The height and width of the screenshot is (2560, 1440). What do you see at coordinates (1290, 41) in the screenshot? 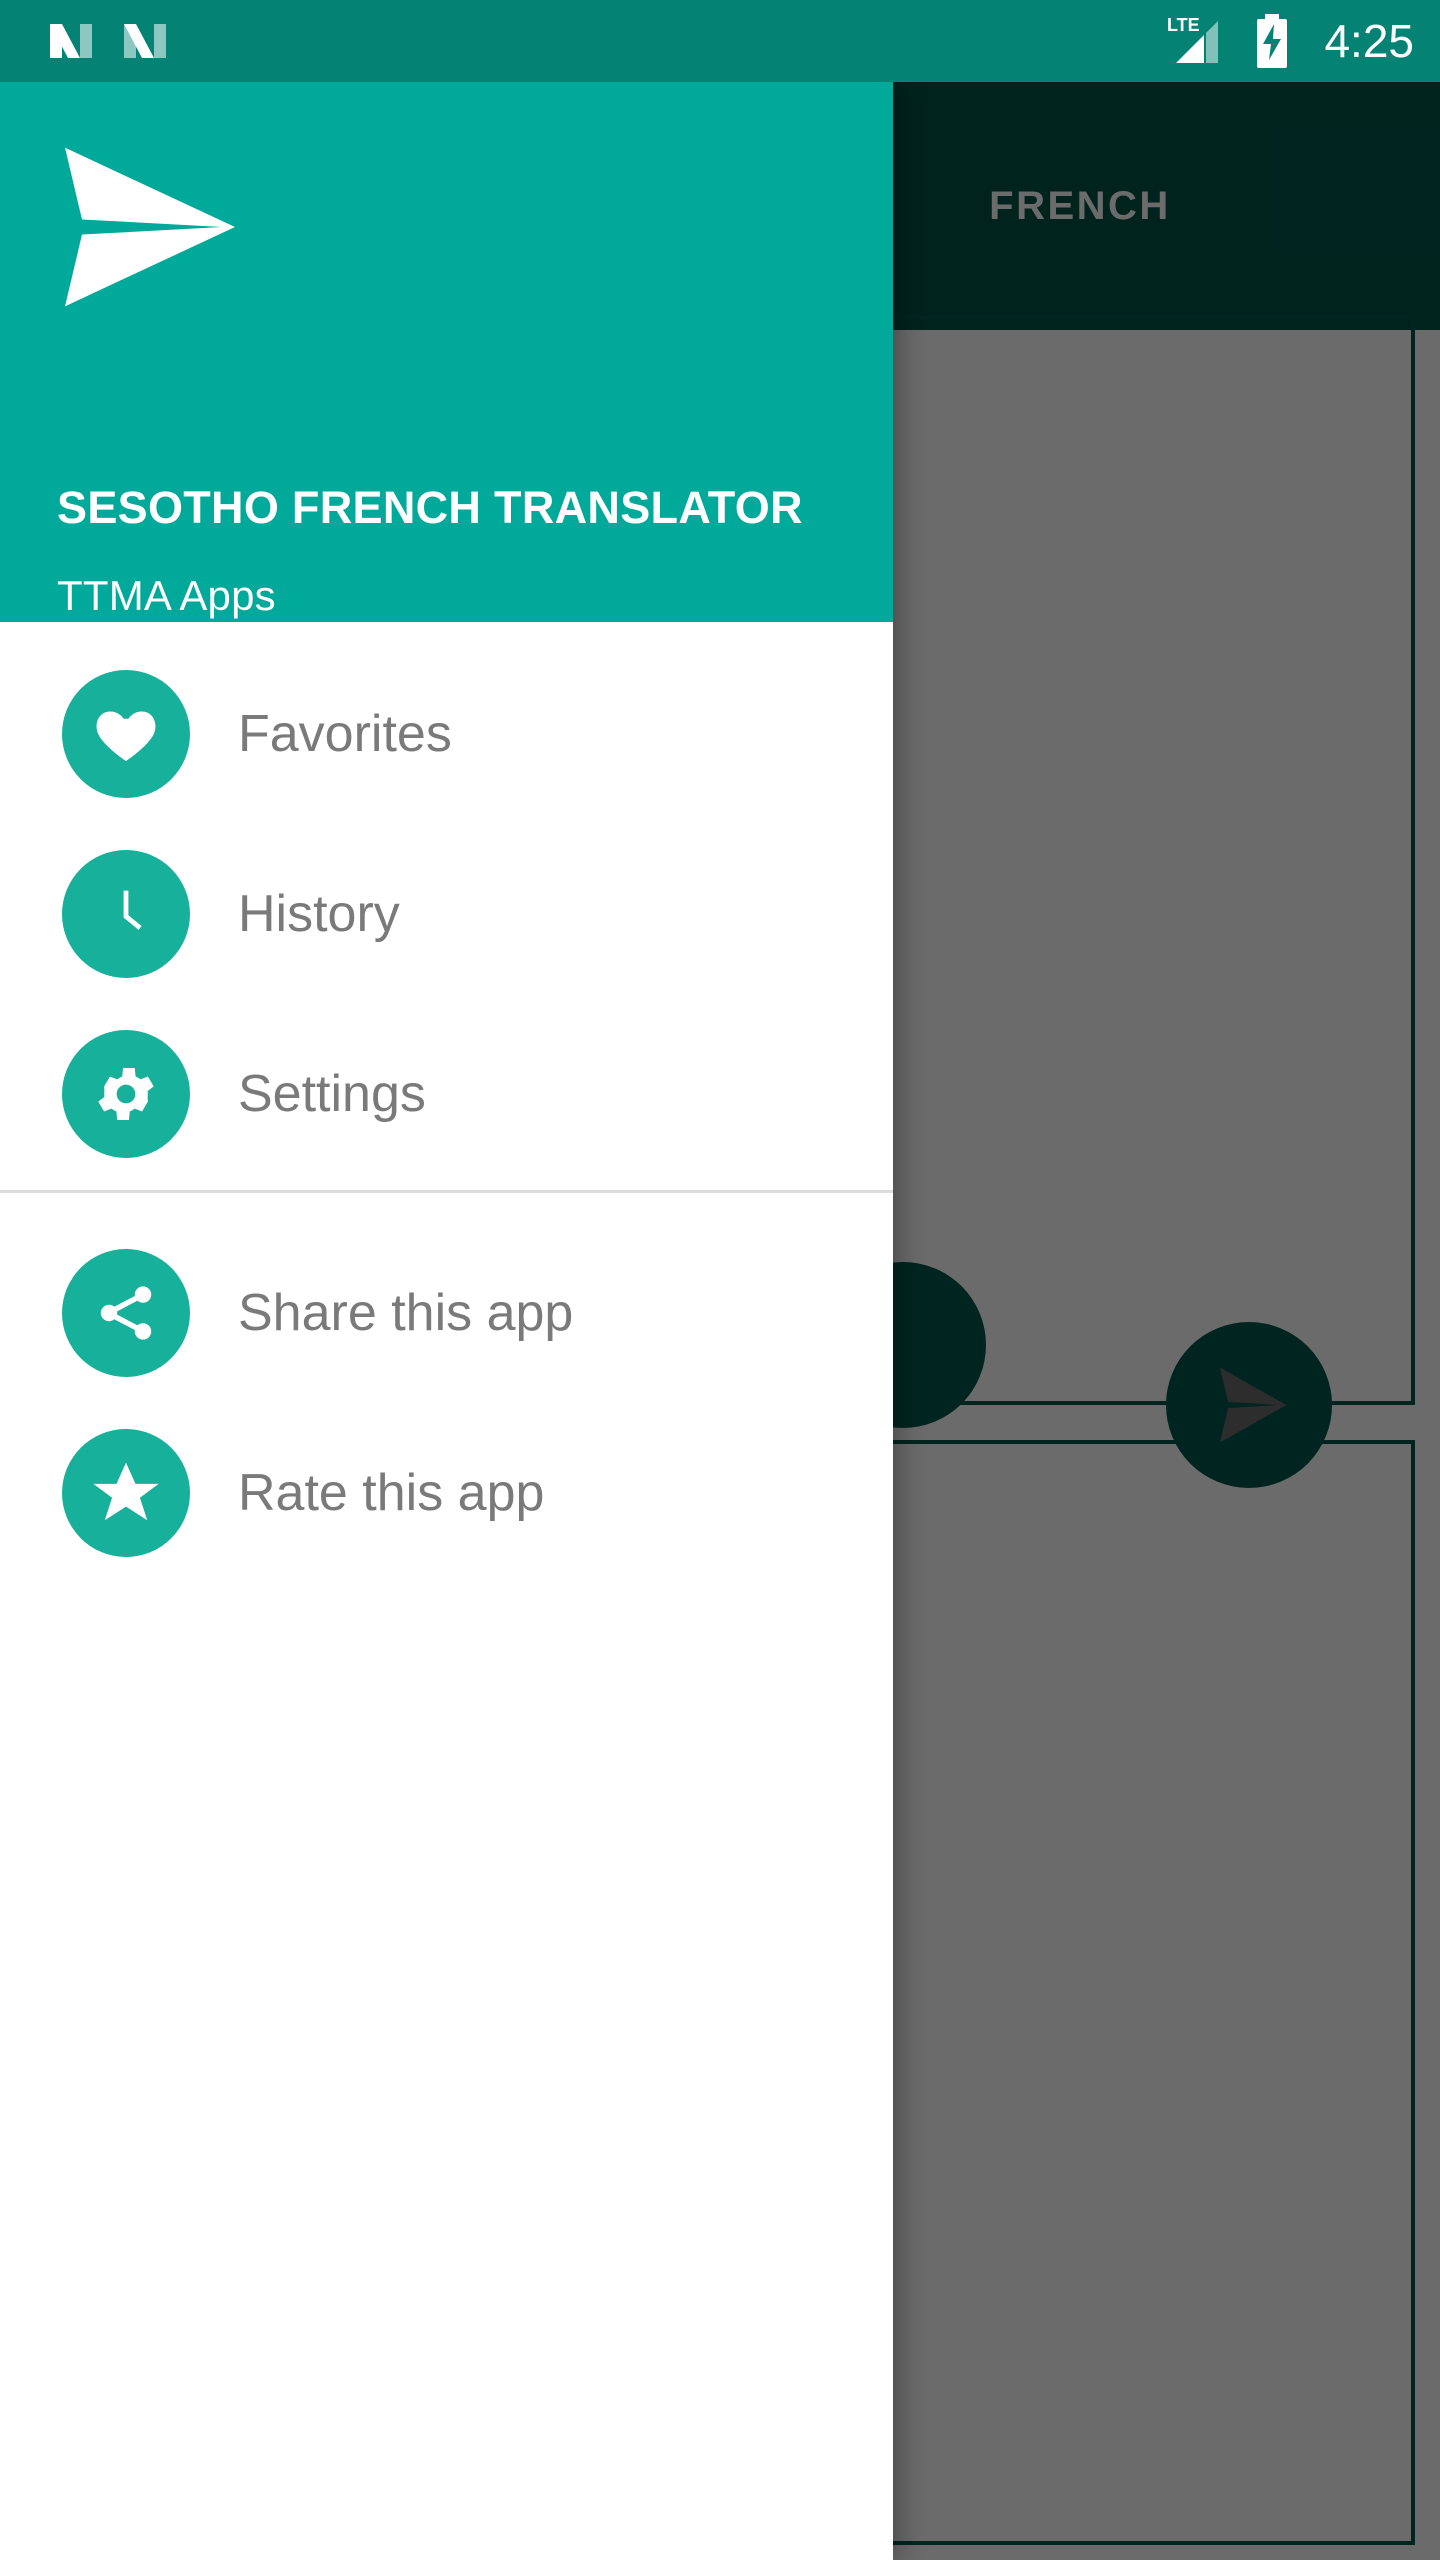
I see `status-bar-system-icons: LTE 4:25` at bounding box center [1290, 41].